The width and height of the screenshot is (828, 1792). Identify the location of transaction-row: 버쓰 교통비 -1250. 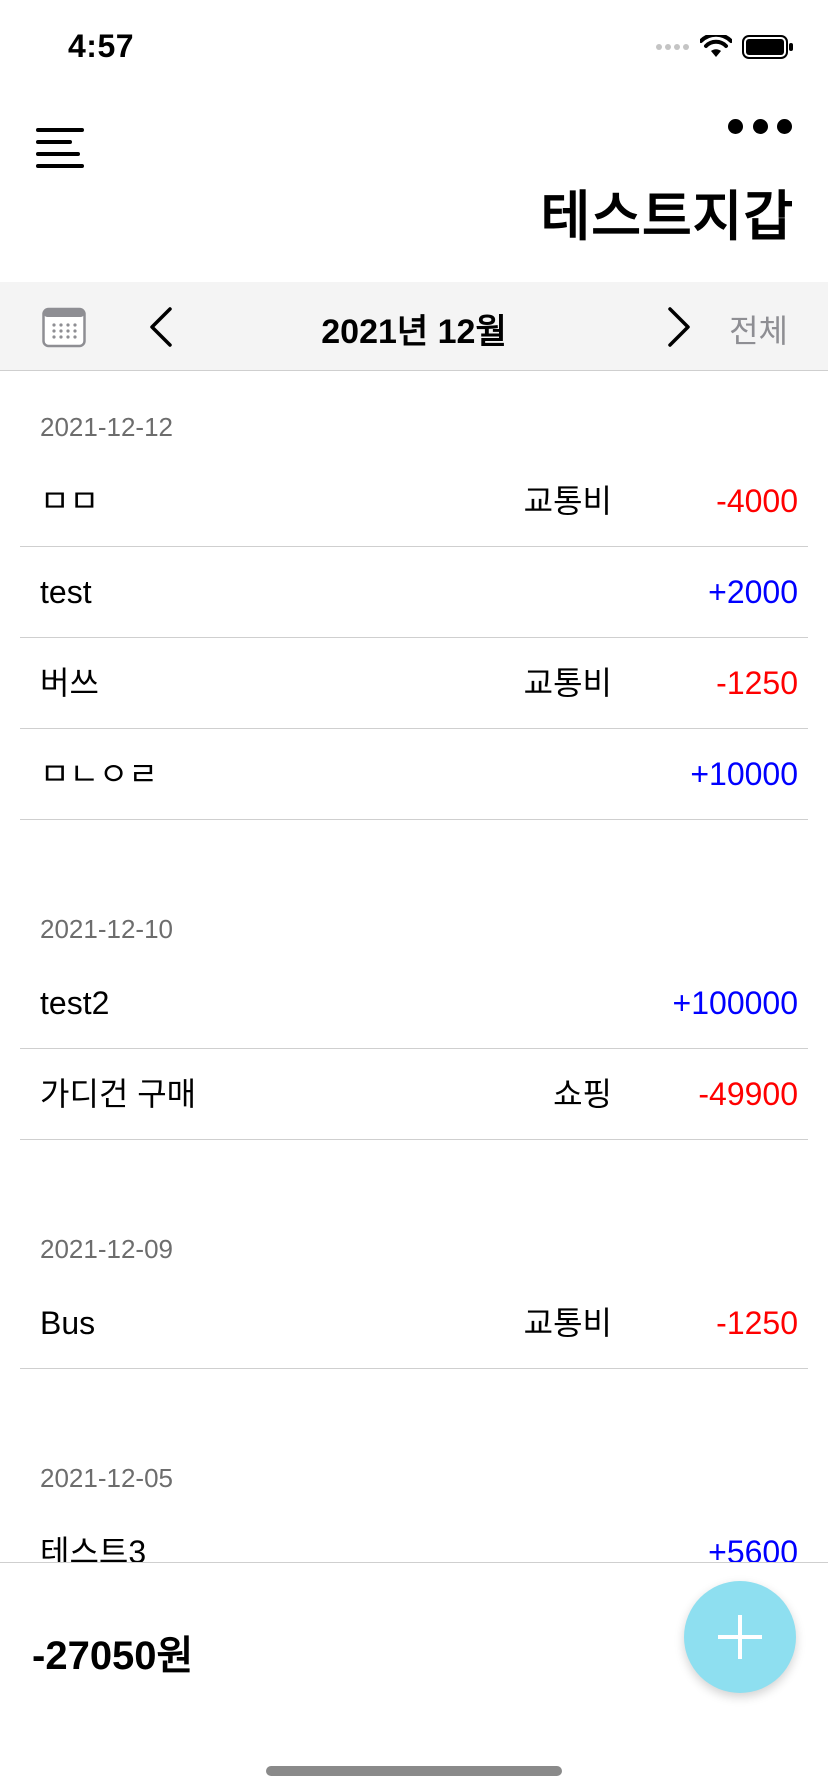
(414, 683).